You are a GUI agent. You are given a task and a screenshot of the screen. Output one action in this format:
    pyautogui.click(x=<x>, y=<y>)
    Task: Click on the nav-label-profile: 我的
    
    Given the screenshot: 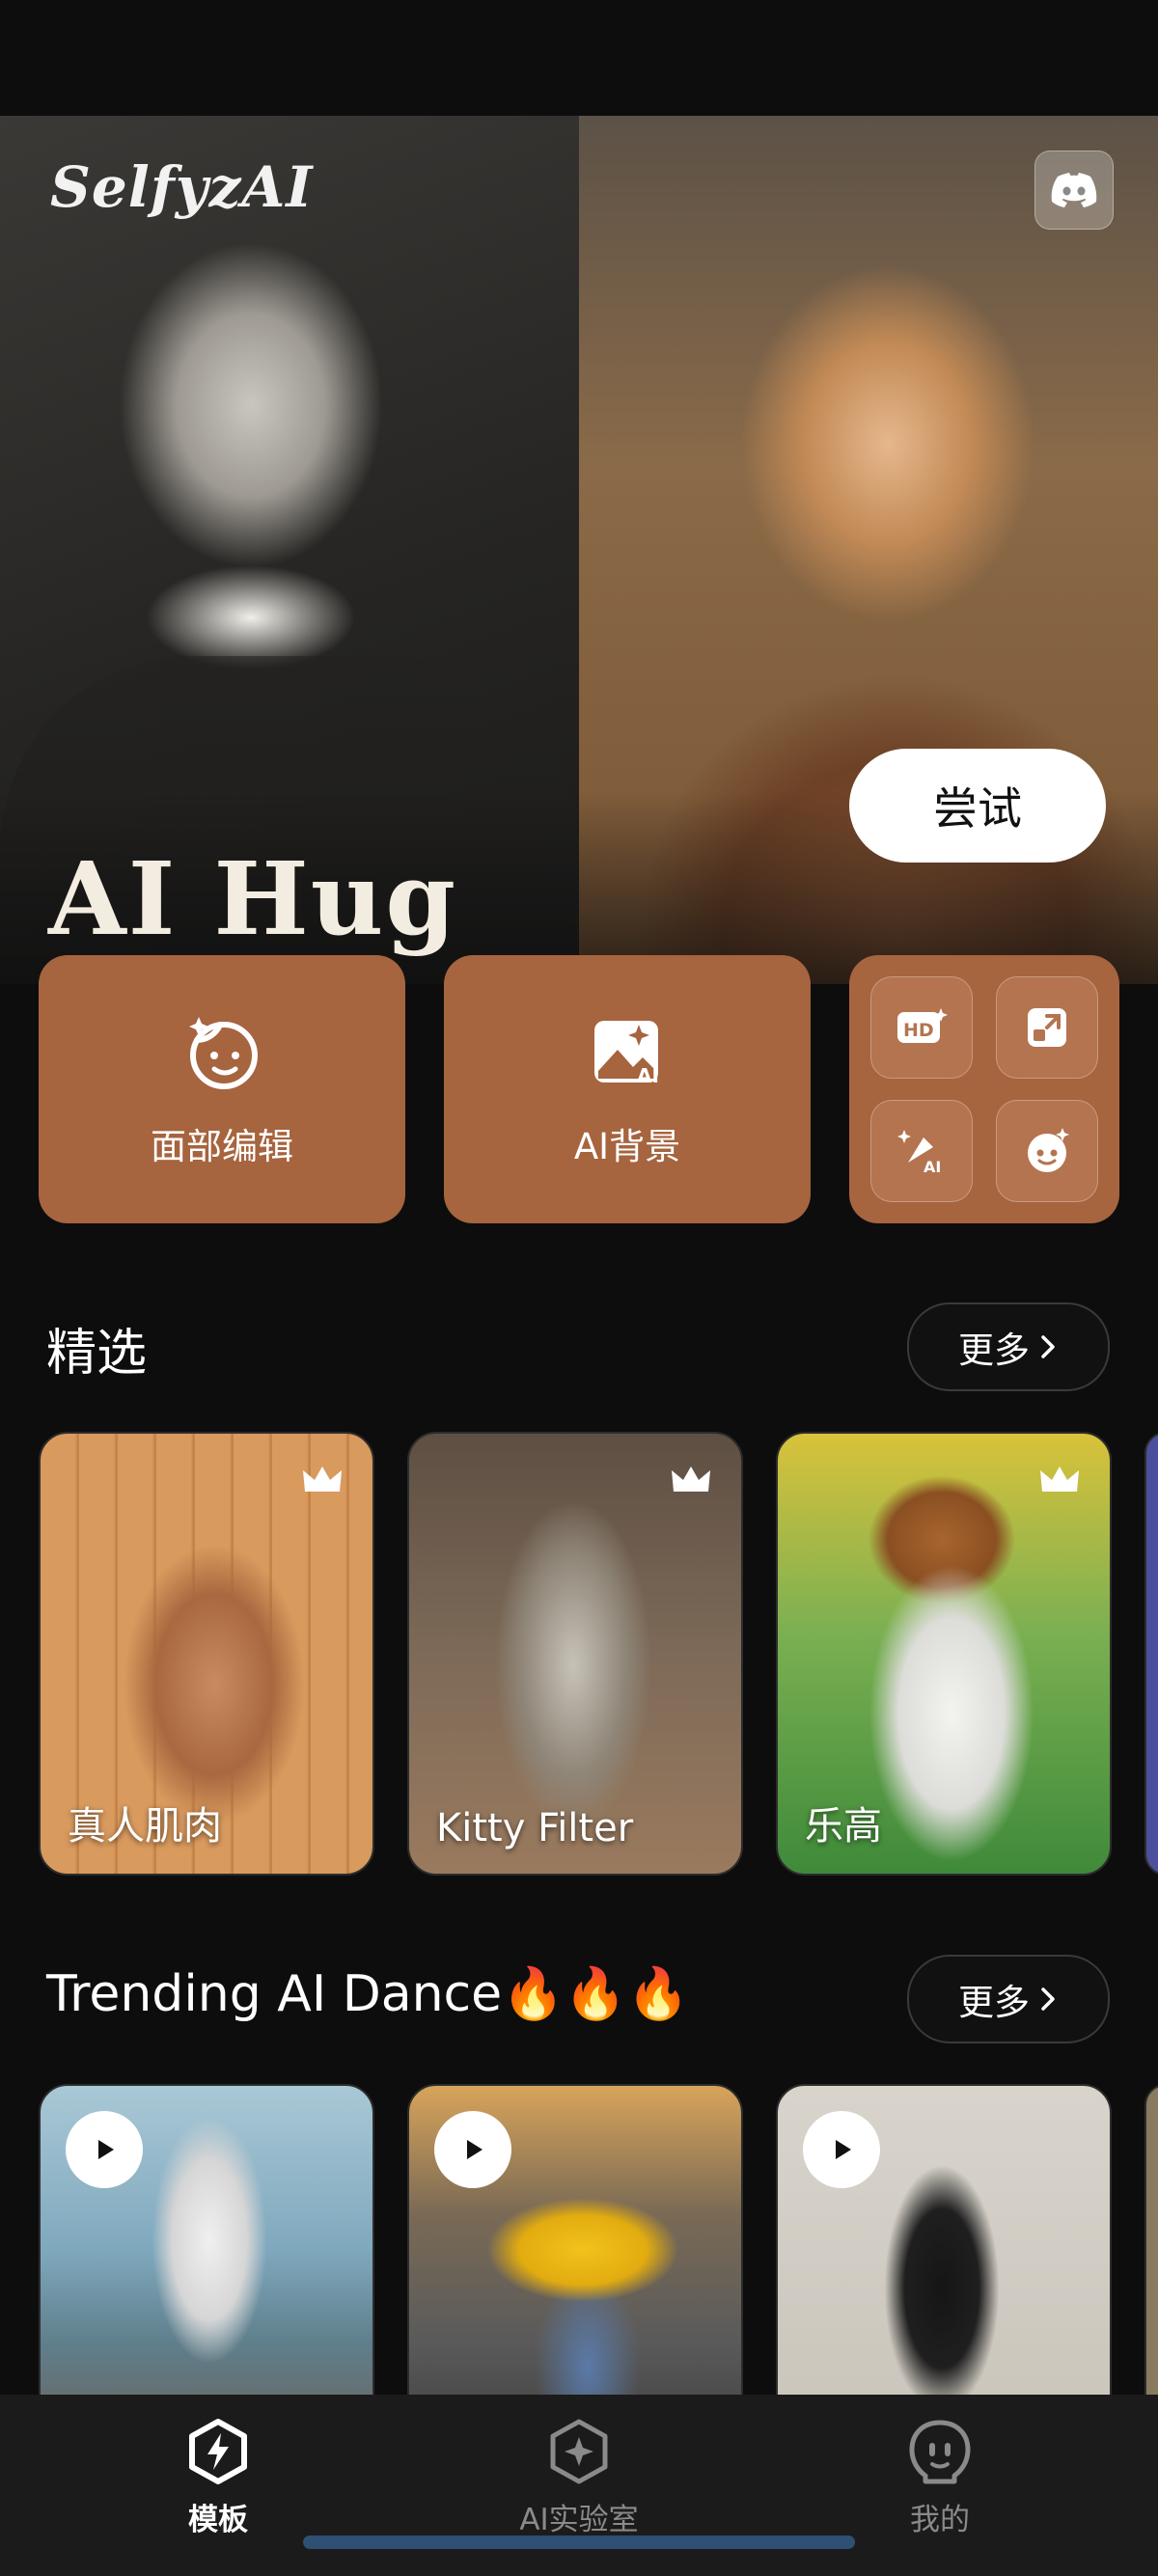 What is the action you would take?
    pyautogui.click(x=940, y=2520)
    